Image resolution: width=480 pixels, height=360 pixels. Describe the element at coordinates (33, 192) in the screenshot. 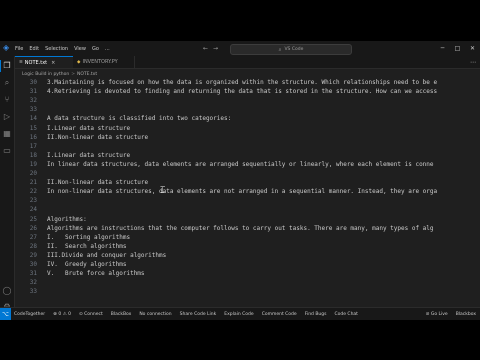

I see `line-number: 22` at that location.